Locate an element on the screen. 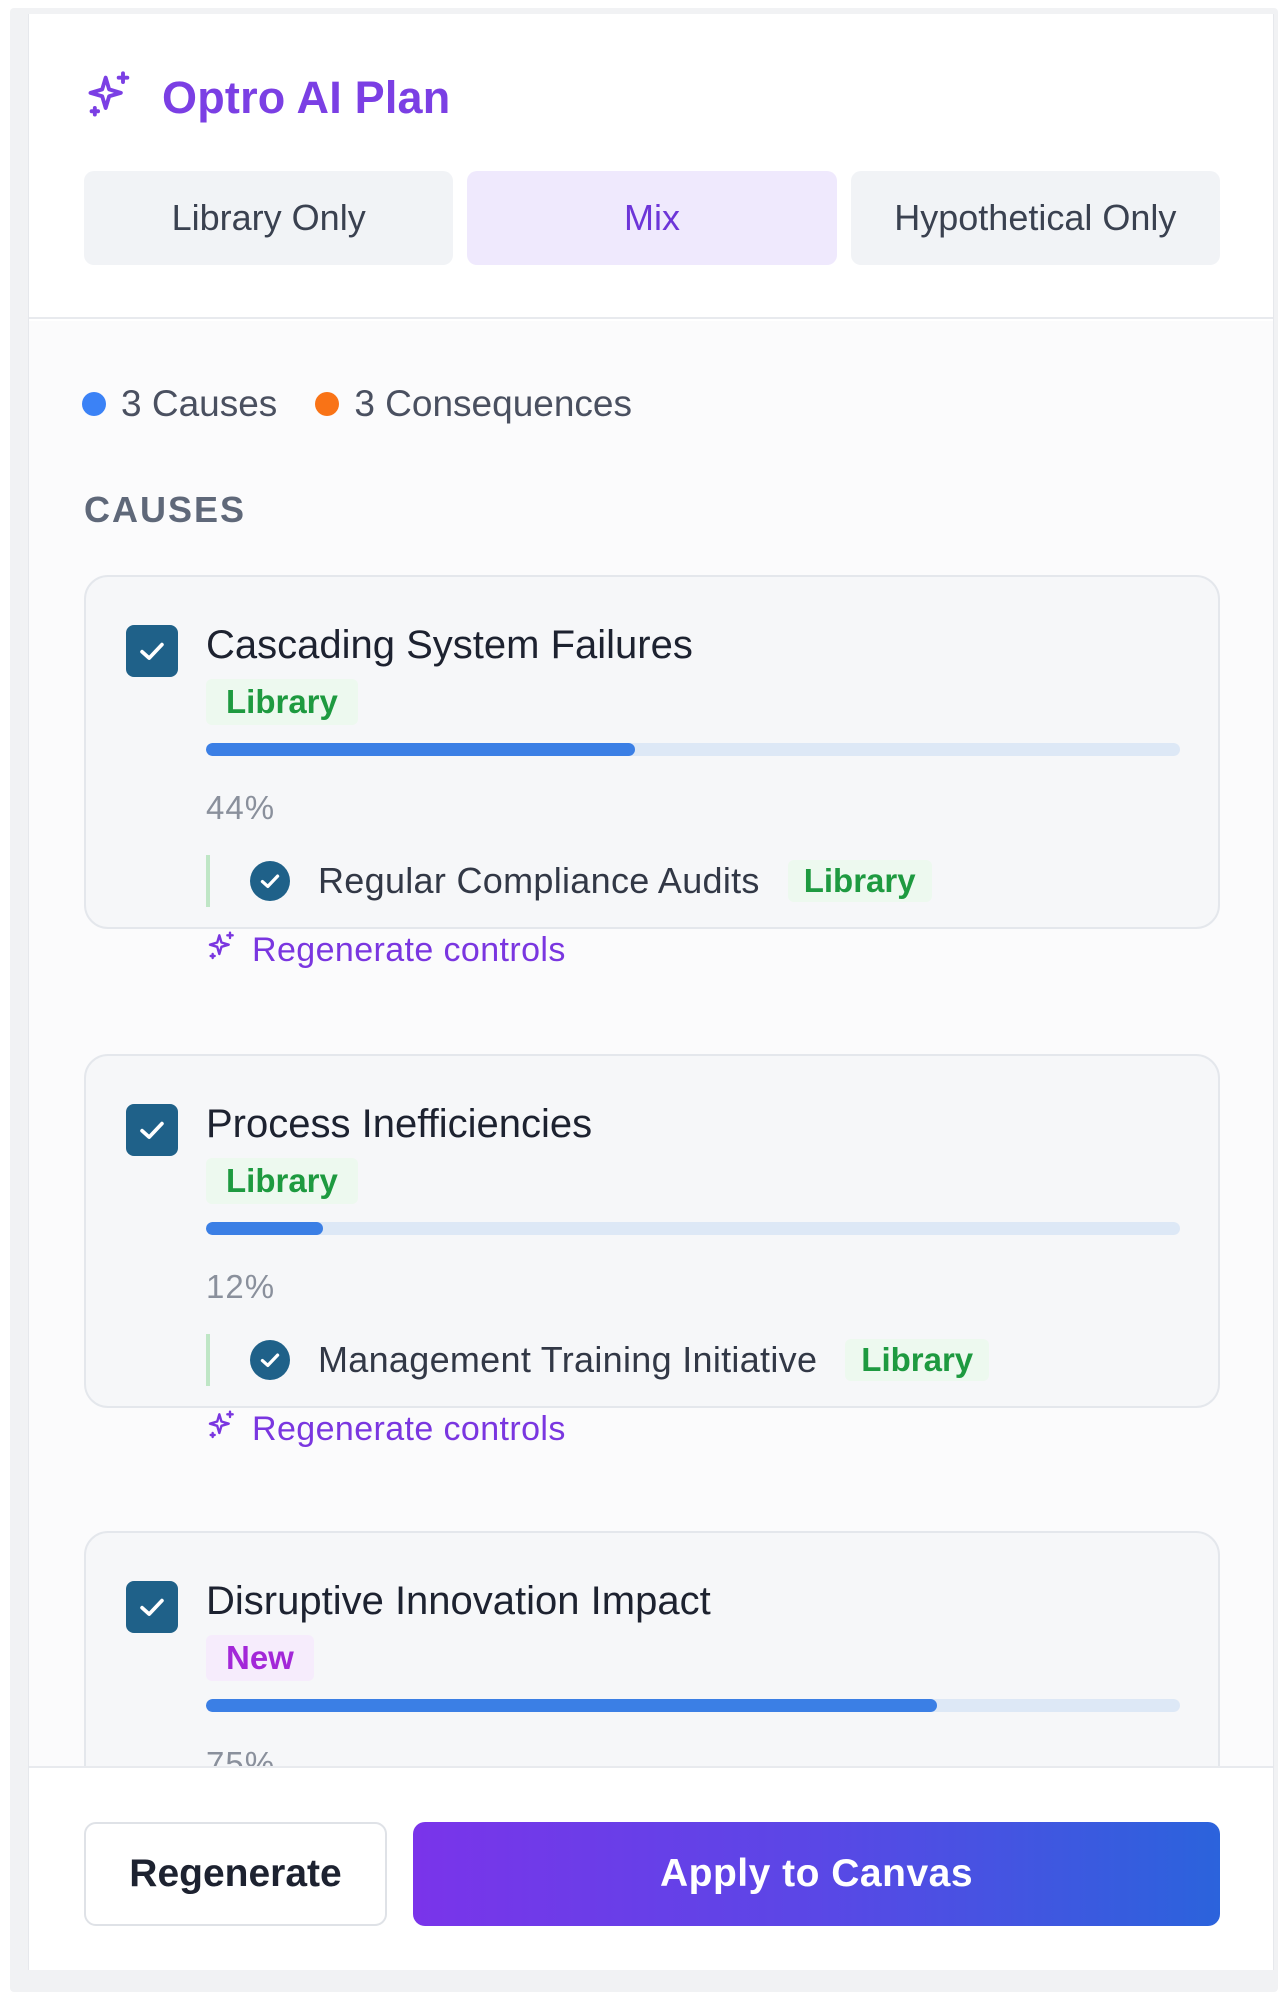 This screenshot has height=1999, width=1287. panel-footer: Regenerate Apply to Canvas is located at coordinates (651, 1868).